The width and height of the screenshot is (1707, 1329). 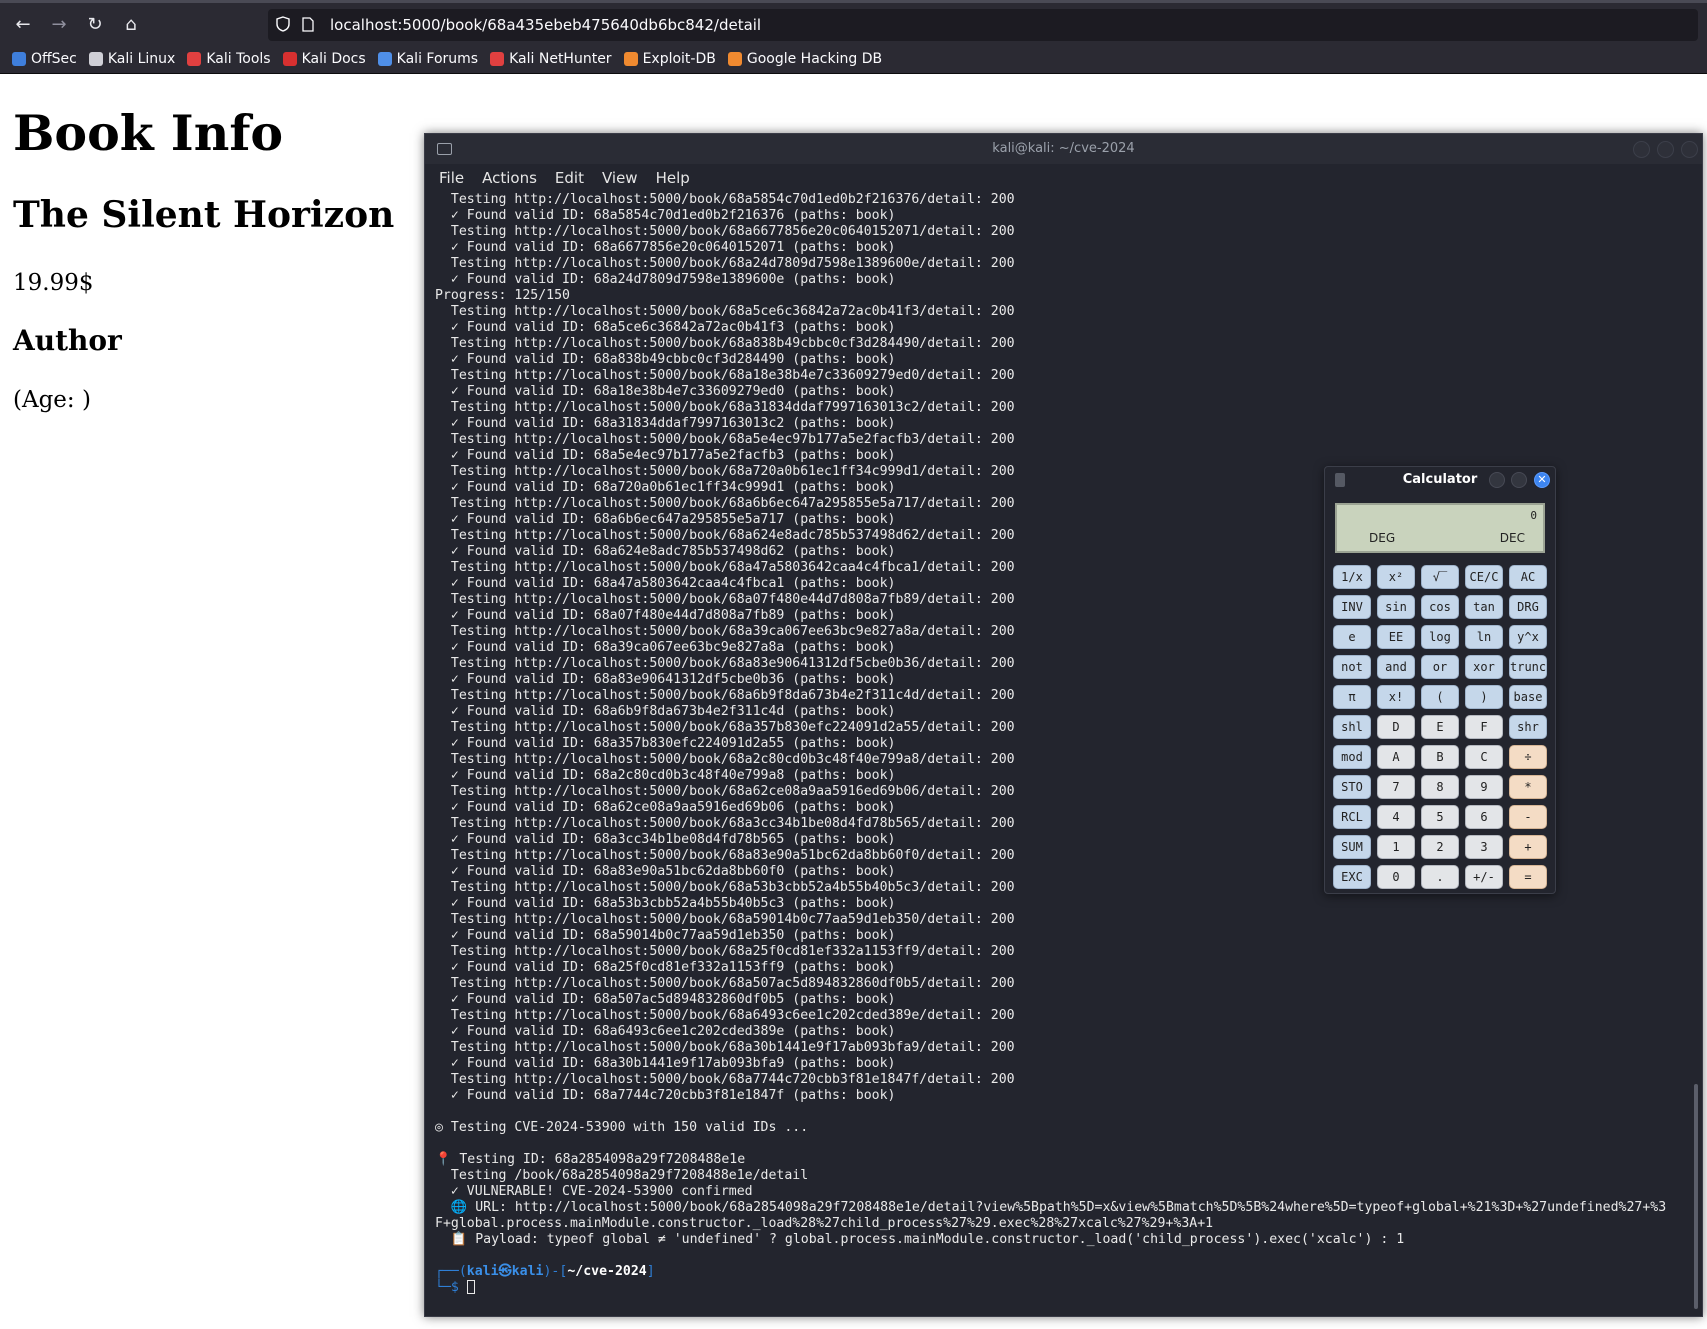 What do you see at coordinates (1484, 787) in the screenshot?
I see `calc-key: 9` at bounding box center [1484, 787].